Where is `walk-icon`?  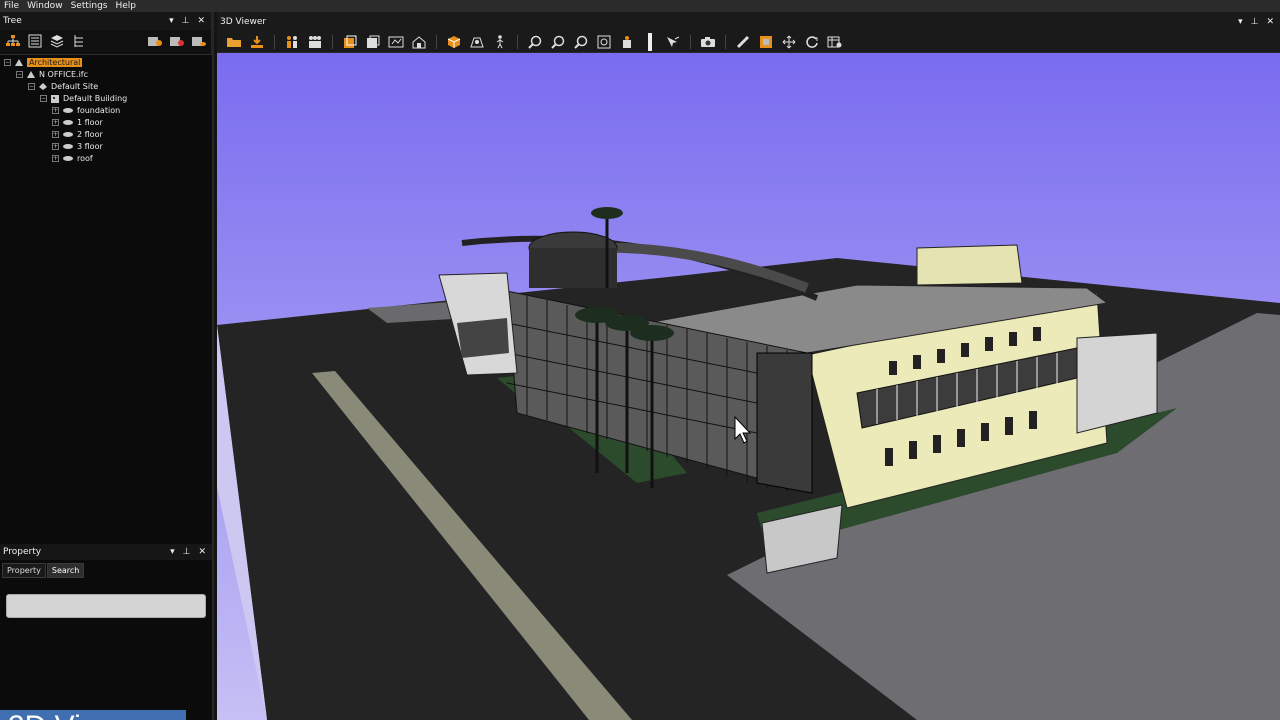 walk-icon is located at coordinates (500, 42).